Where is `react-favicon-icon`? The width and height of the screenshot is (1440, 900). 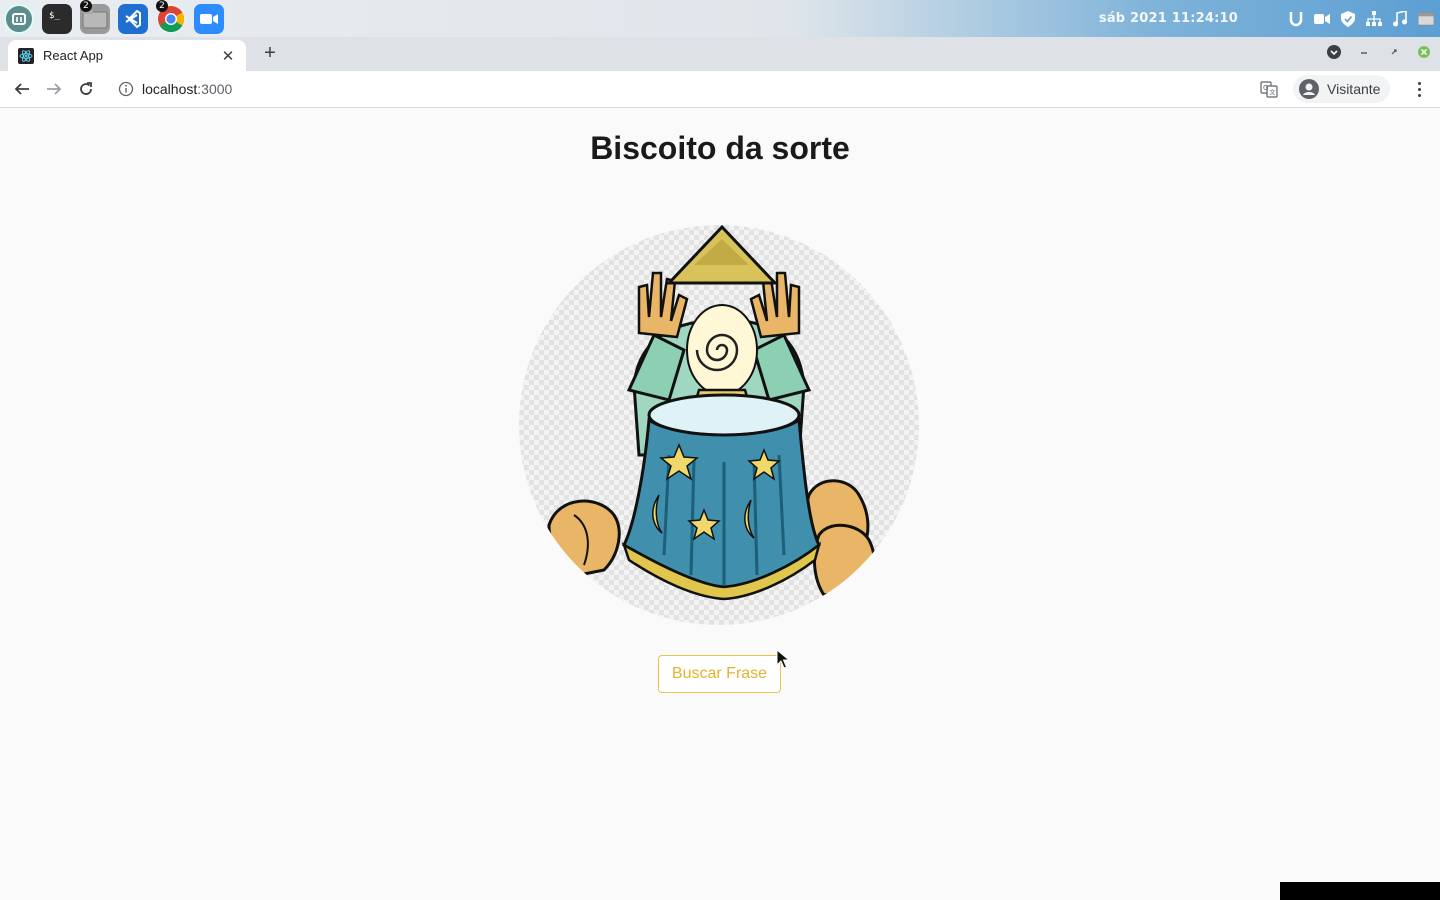 react-favicon-icon is located at coordinates (26, 55).